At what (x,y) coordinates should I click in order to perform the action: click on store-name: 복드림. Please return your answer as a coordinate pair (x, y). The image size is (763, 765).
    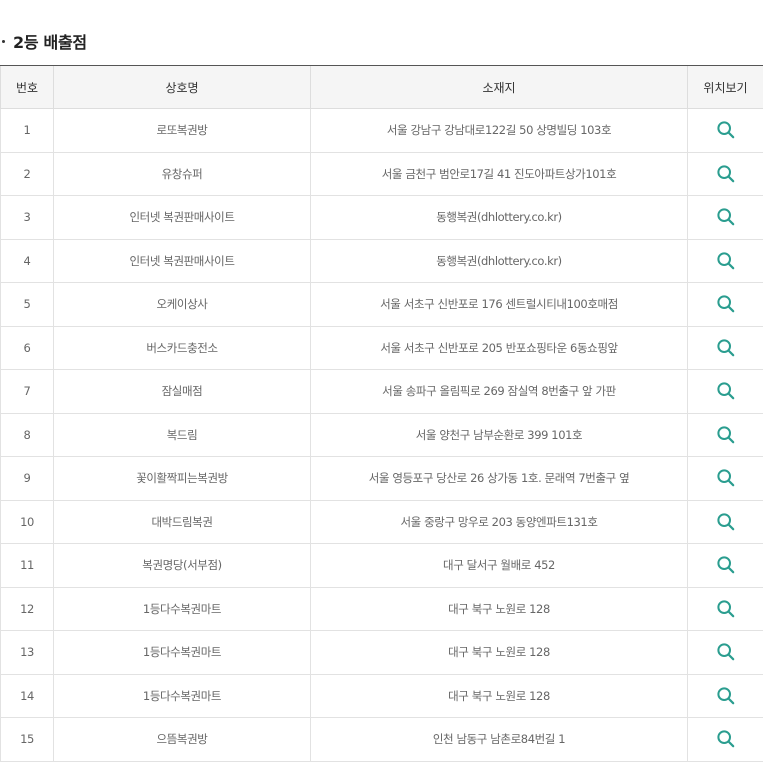
    Looking at the image, I should click on (182, 435).